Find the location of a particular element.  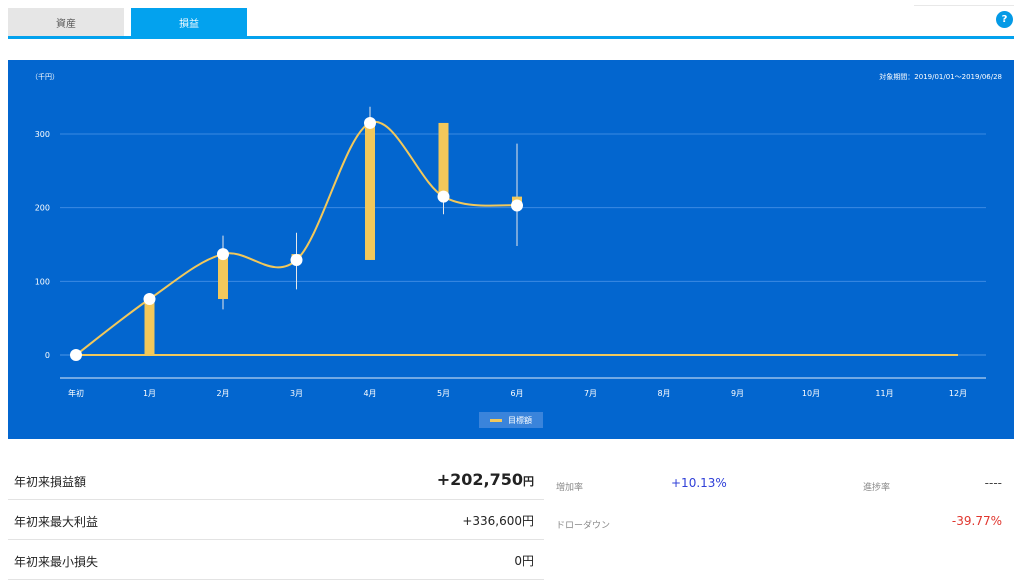

stat-value-suffix: 円 is located at coordinates (528, 481).